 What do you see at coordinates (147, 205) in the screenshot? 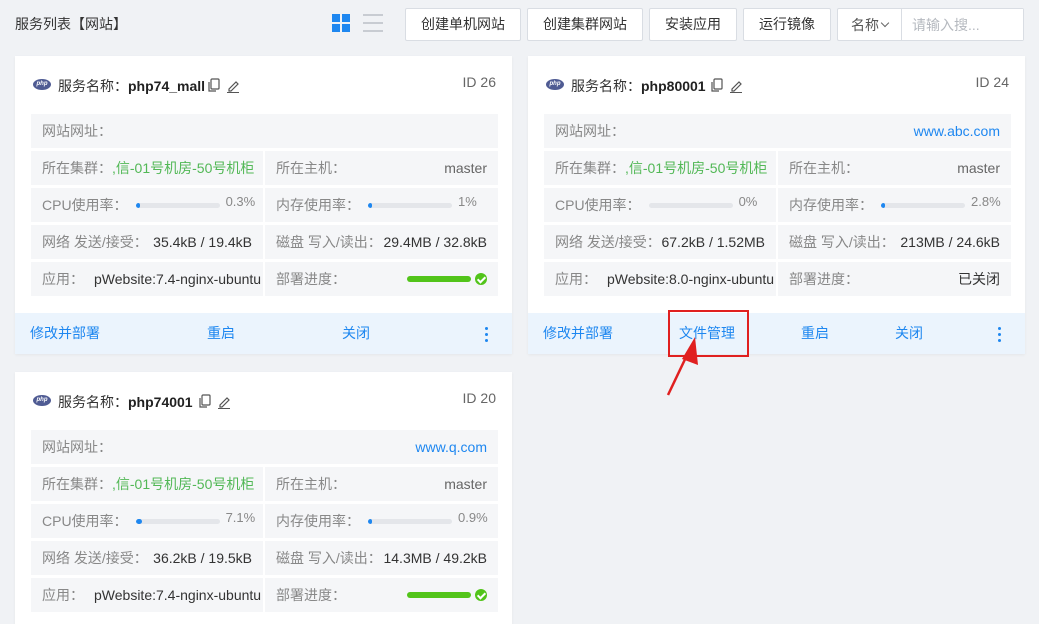
I see `cpu-cell: CPU使用率： 0.3%` at bounding box center [147, 205].